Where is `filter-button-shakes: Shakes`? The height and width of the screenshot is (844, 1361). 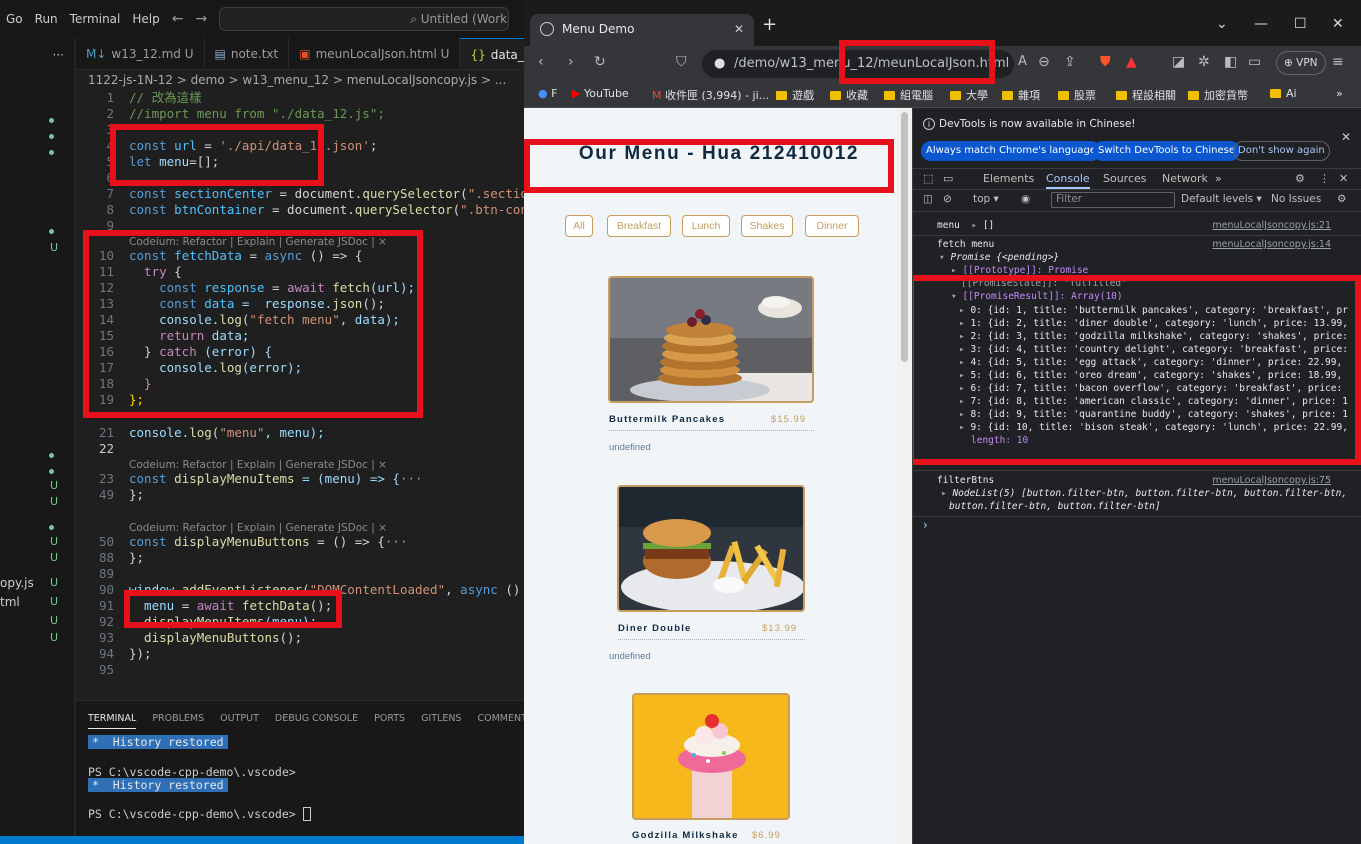
filter-button-shakes: Shakes is located at coordinates (767, 226).